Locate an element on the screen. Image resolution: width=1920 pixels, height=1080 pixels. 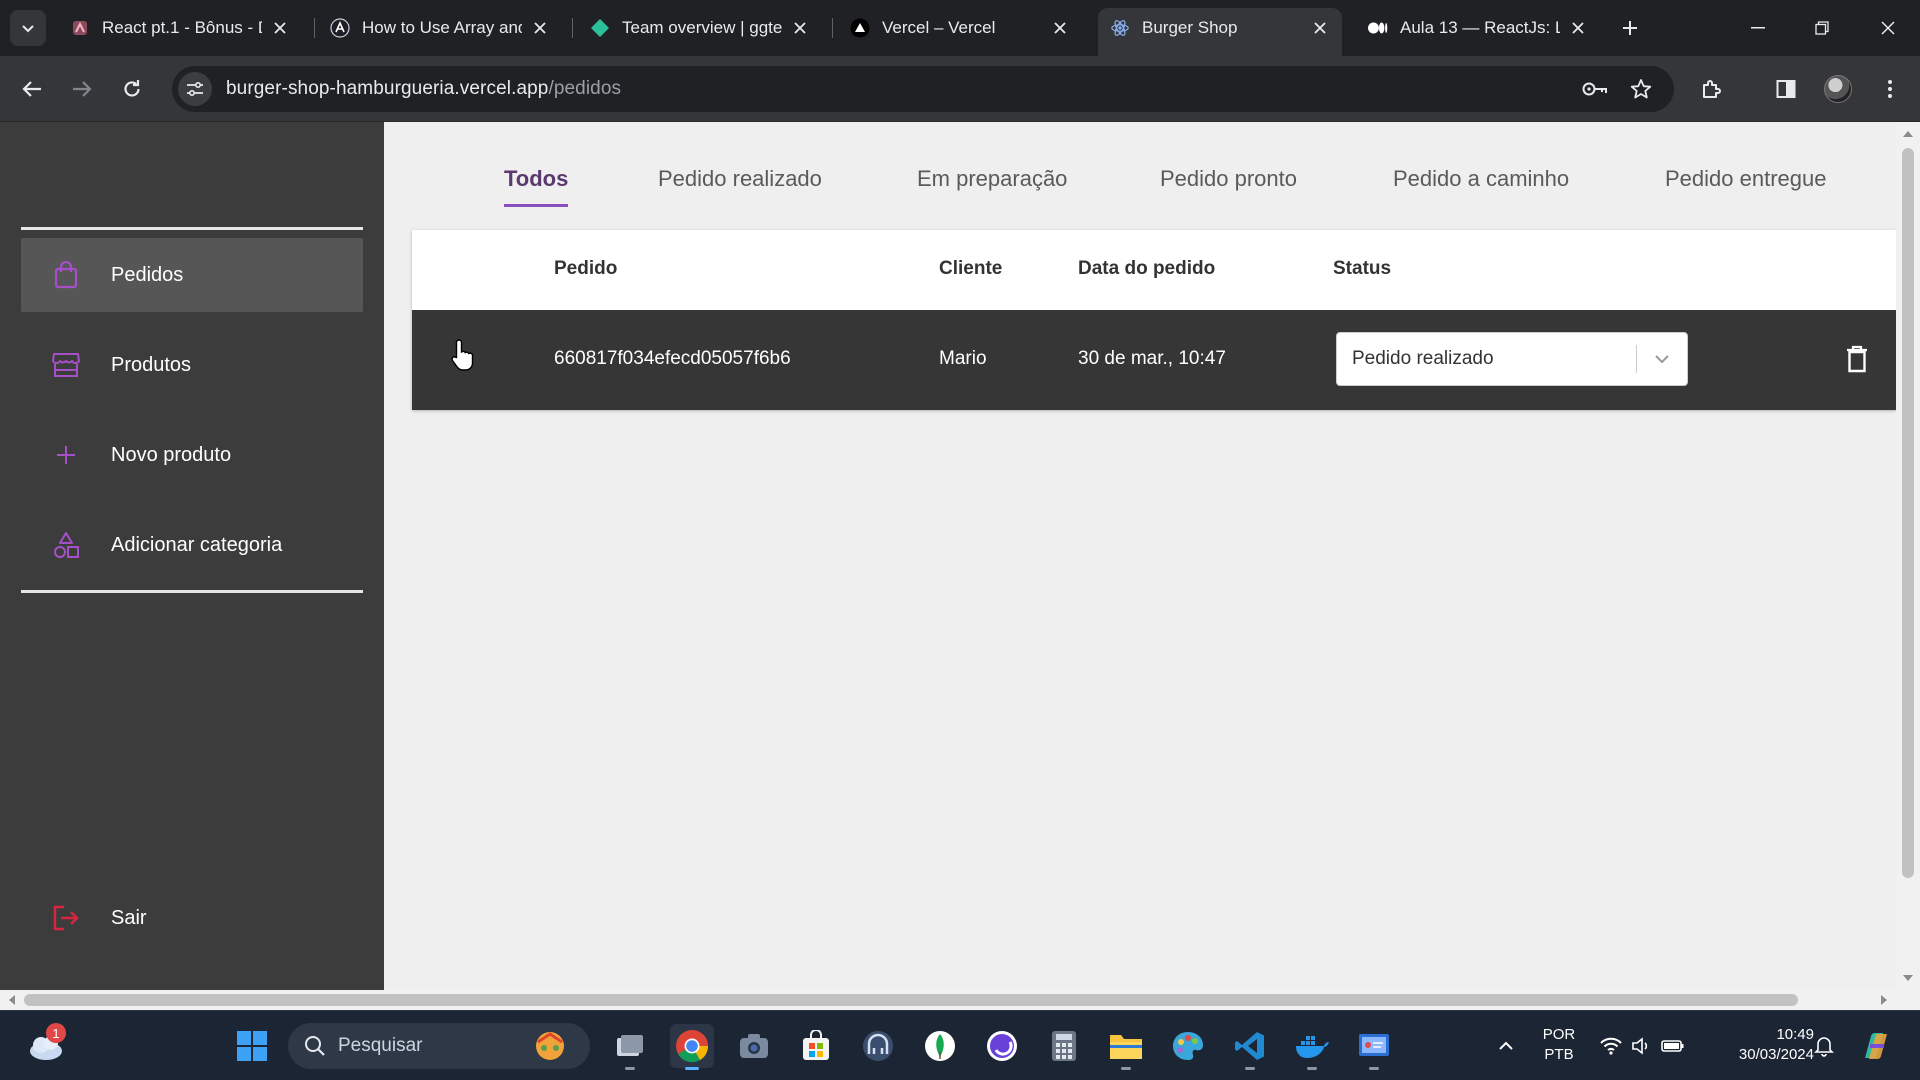
sidebar-item-novo-produto: Novo produto is located at coordinates (192, 455).